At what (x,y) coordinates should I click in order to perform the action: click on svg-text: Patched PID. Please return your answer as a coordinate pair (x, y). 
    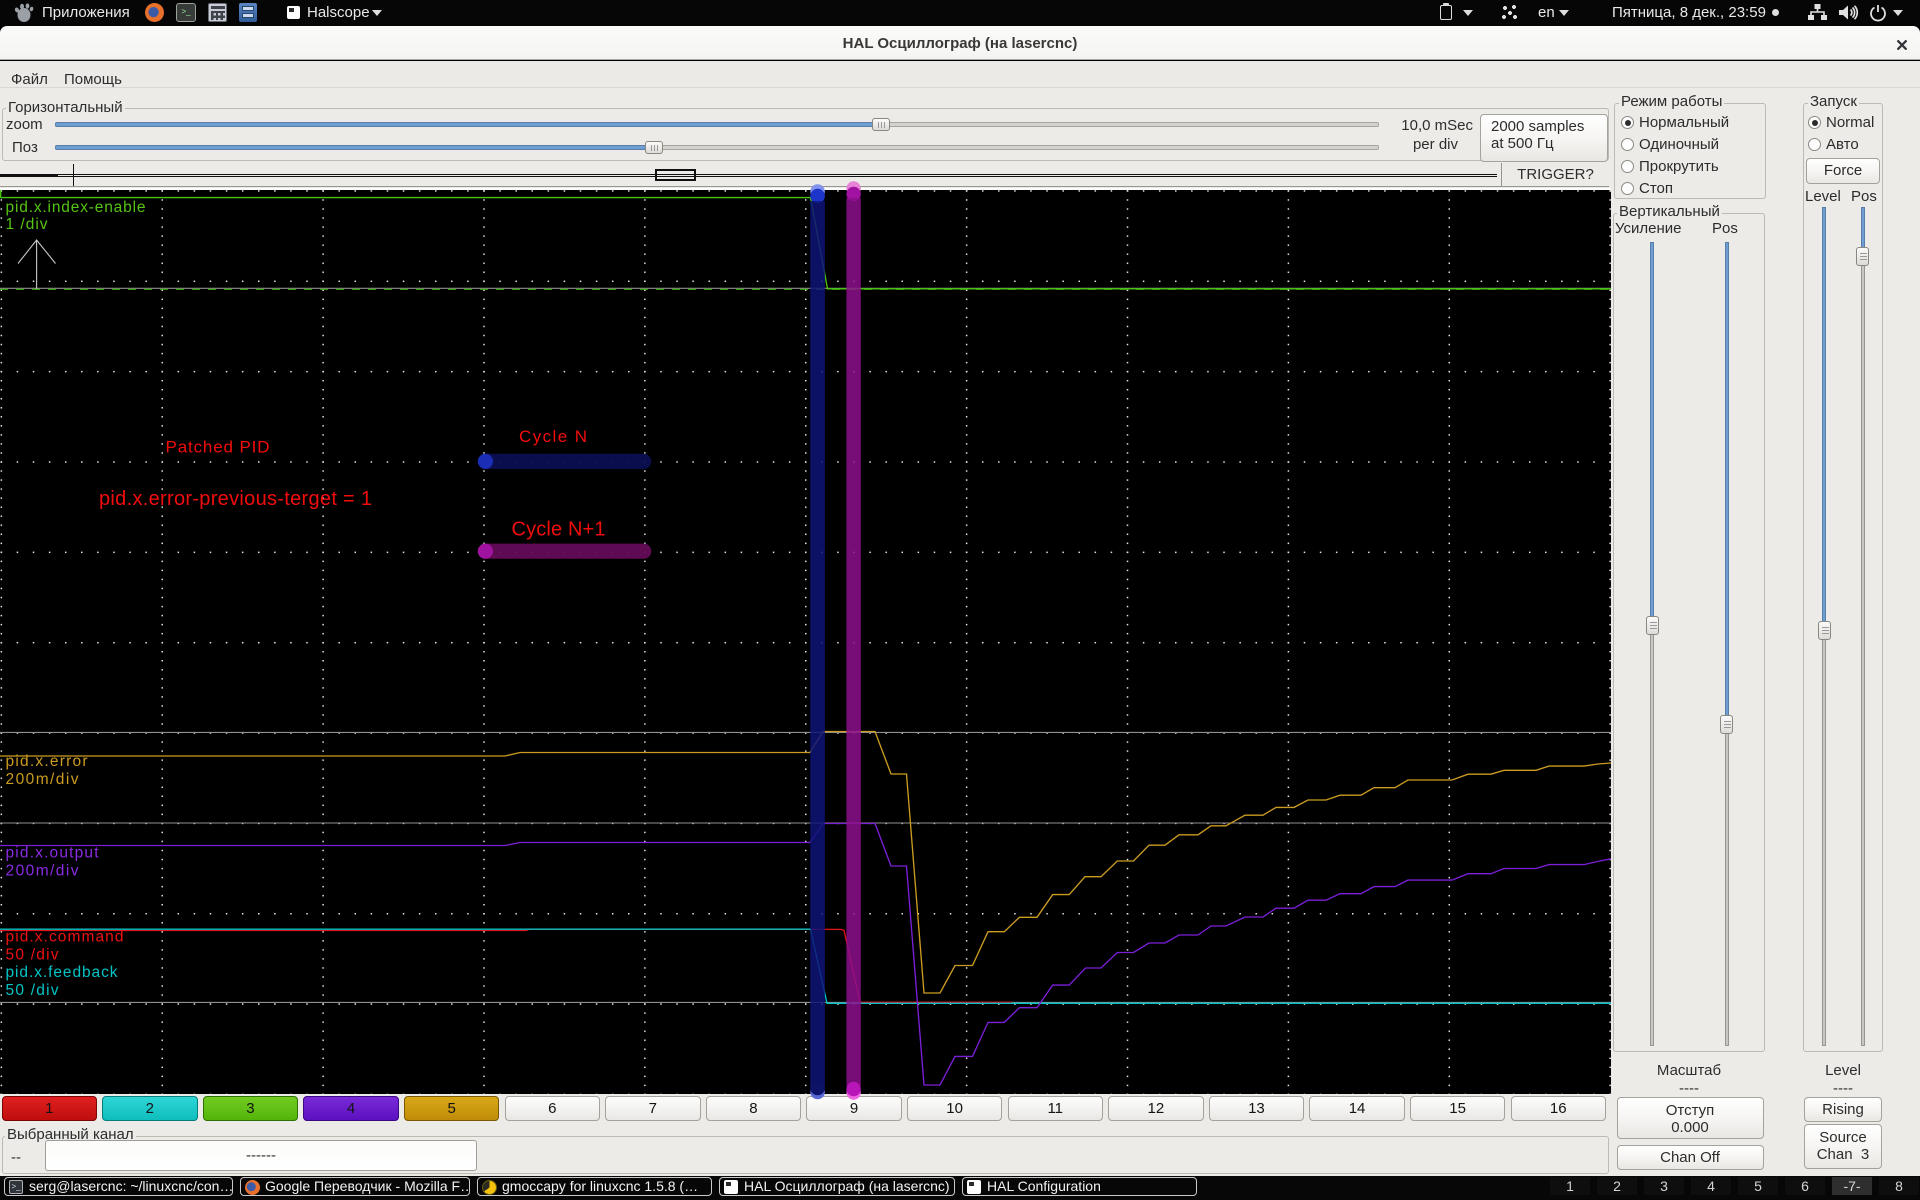
    Looking at the image, I should click on (218, 447).